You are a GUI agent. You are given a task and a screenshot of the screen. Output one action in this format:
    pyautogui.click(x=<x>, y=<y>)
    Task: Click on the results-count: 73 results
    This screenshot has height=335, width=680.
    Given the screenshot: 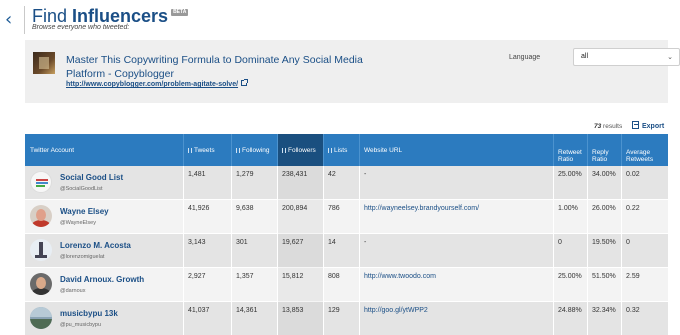 What is the action you would take?
    pyautogui.click(x=608, y=126)
    